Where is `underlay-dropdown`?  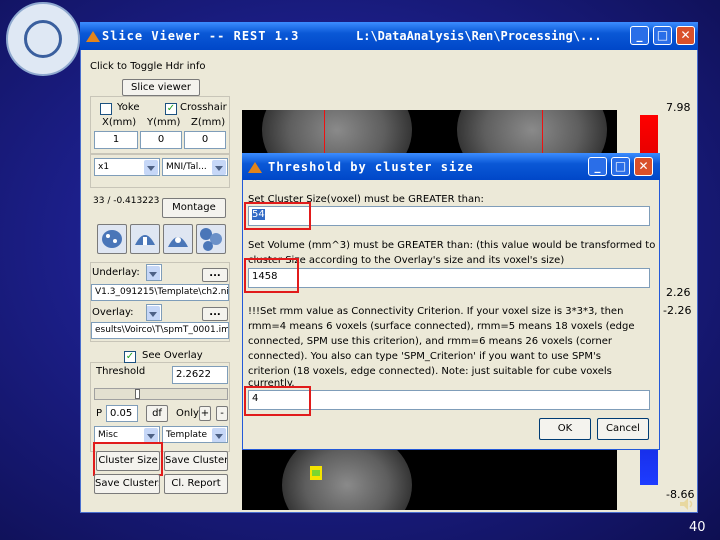 underlay-dropdown is located at coordinates (154, 272).